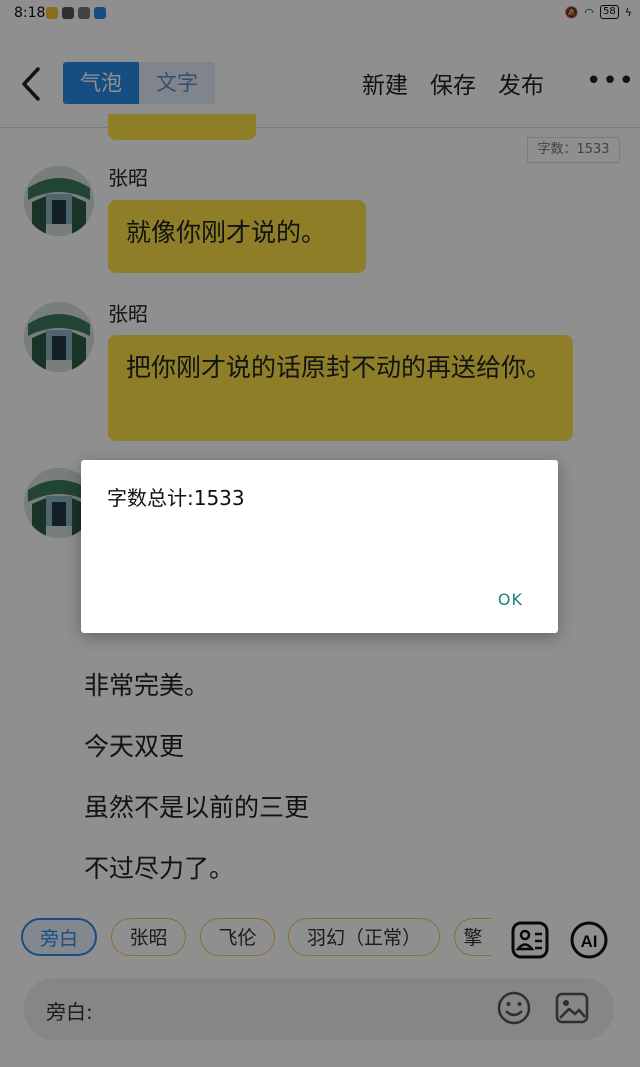  I want to click on dialog-ok-button: OK, so click(510, 599).